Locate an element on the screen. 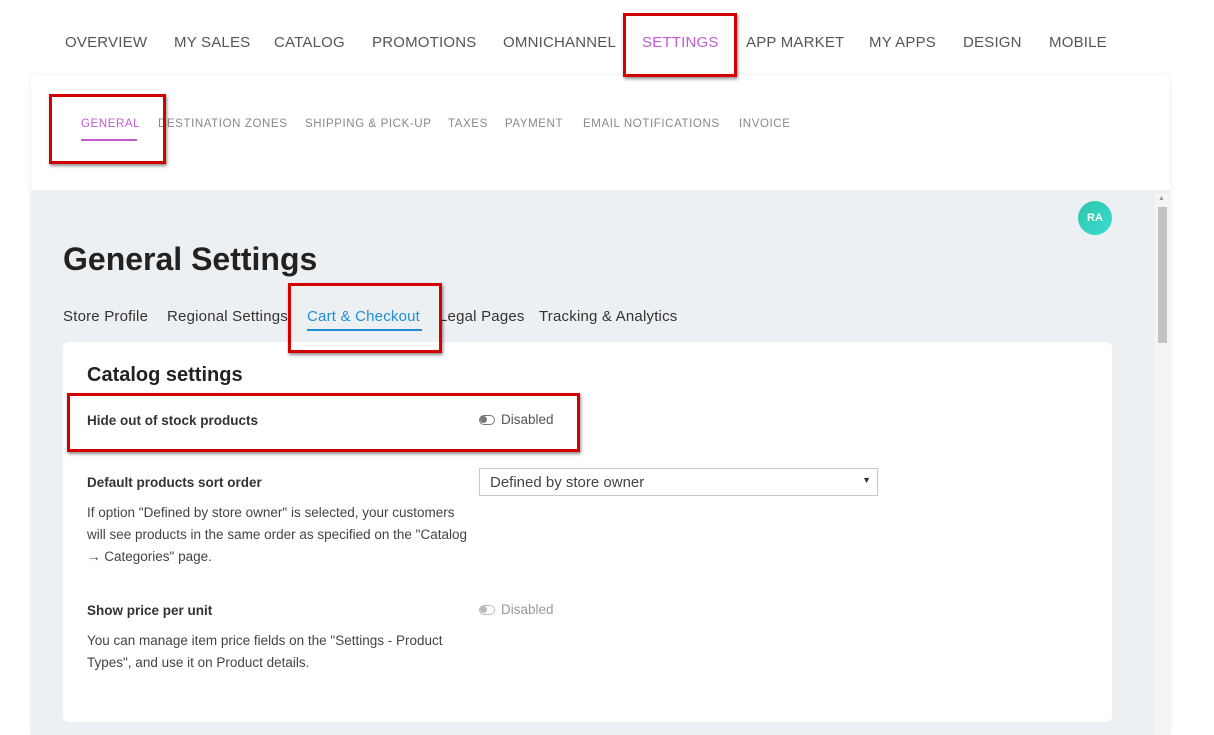 The width and height of the screenshot is (1214, 735). scrollbar-thumb is located at coordinates (1162, 275).